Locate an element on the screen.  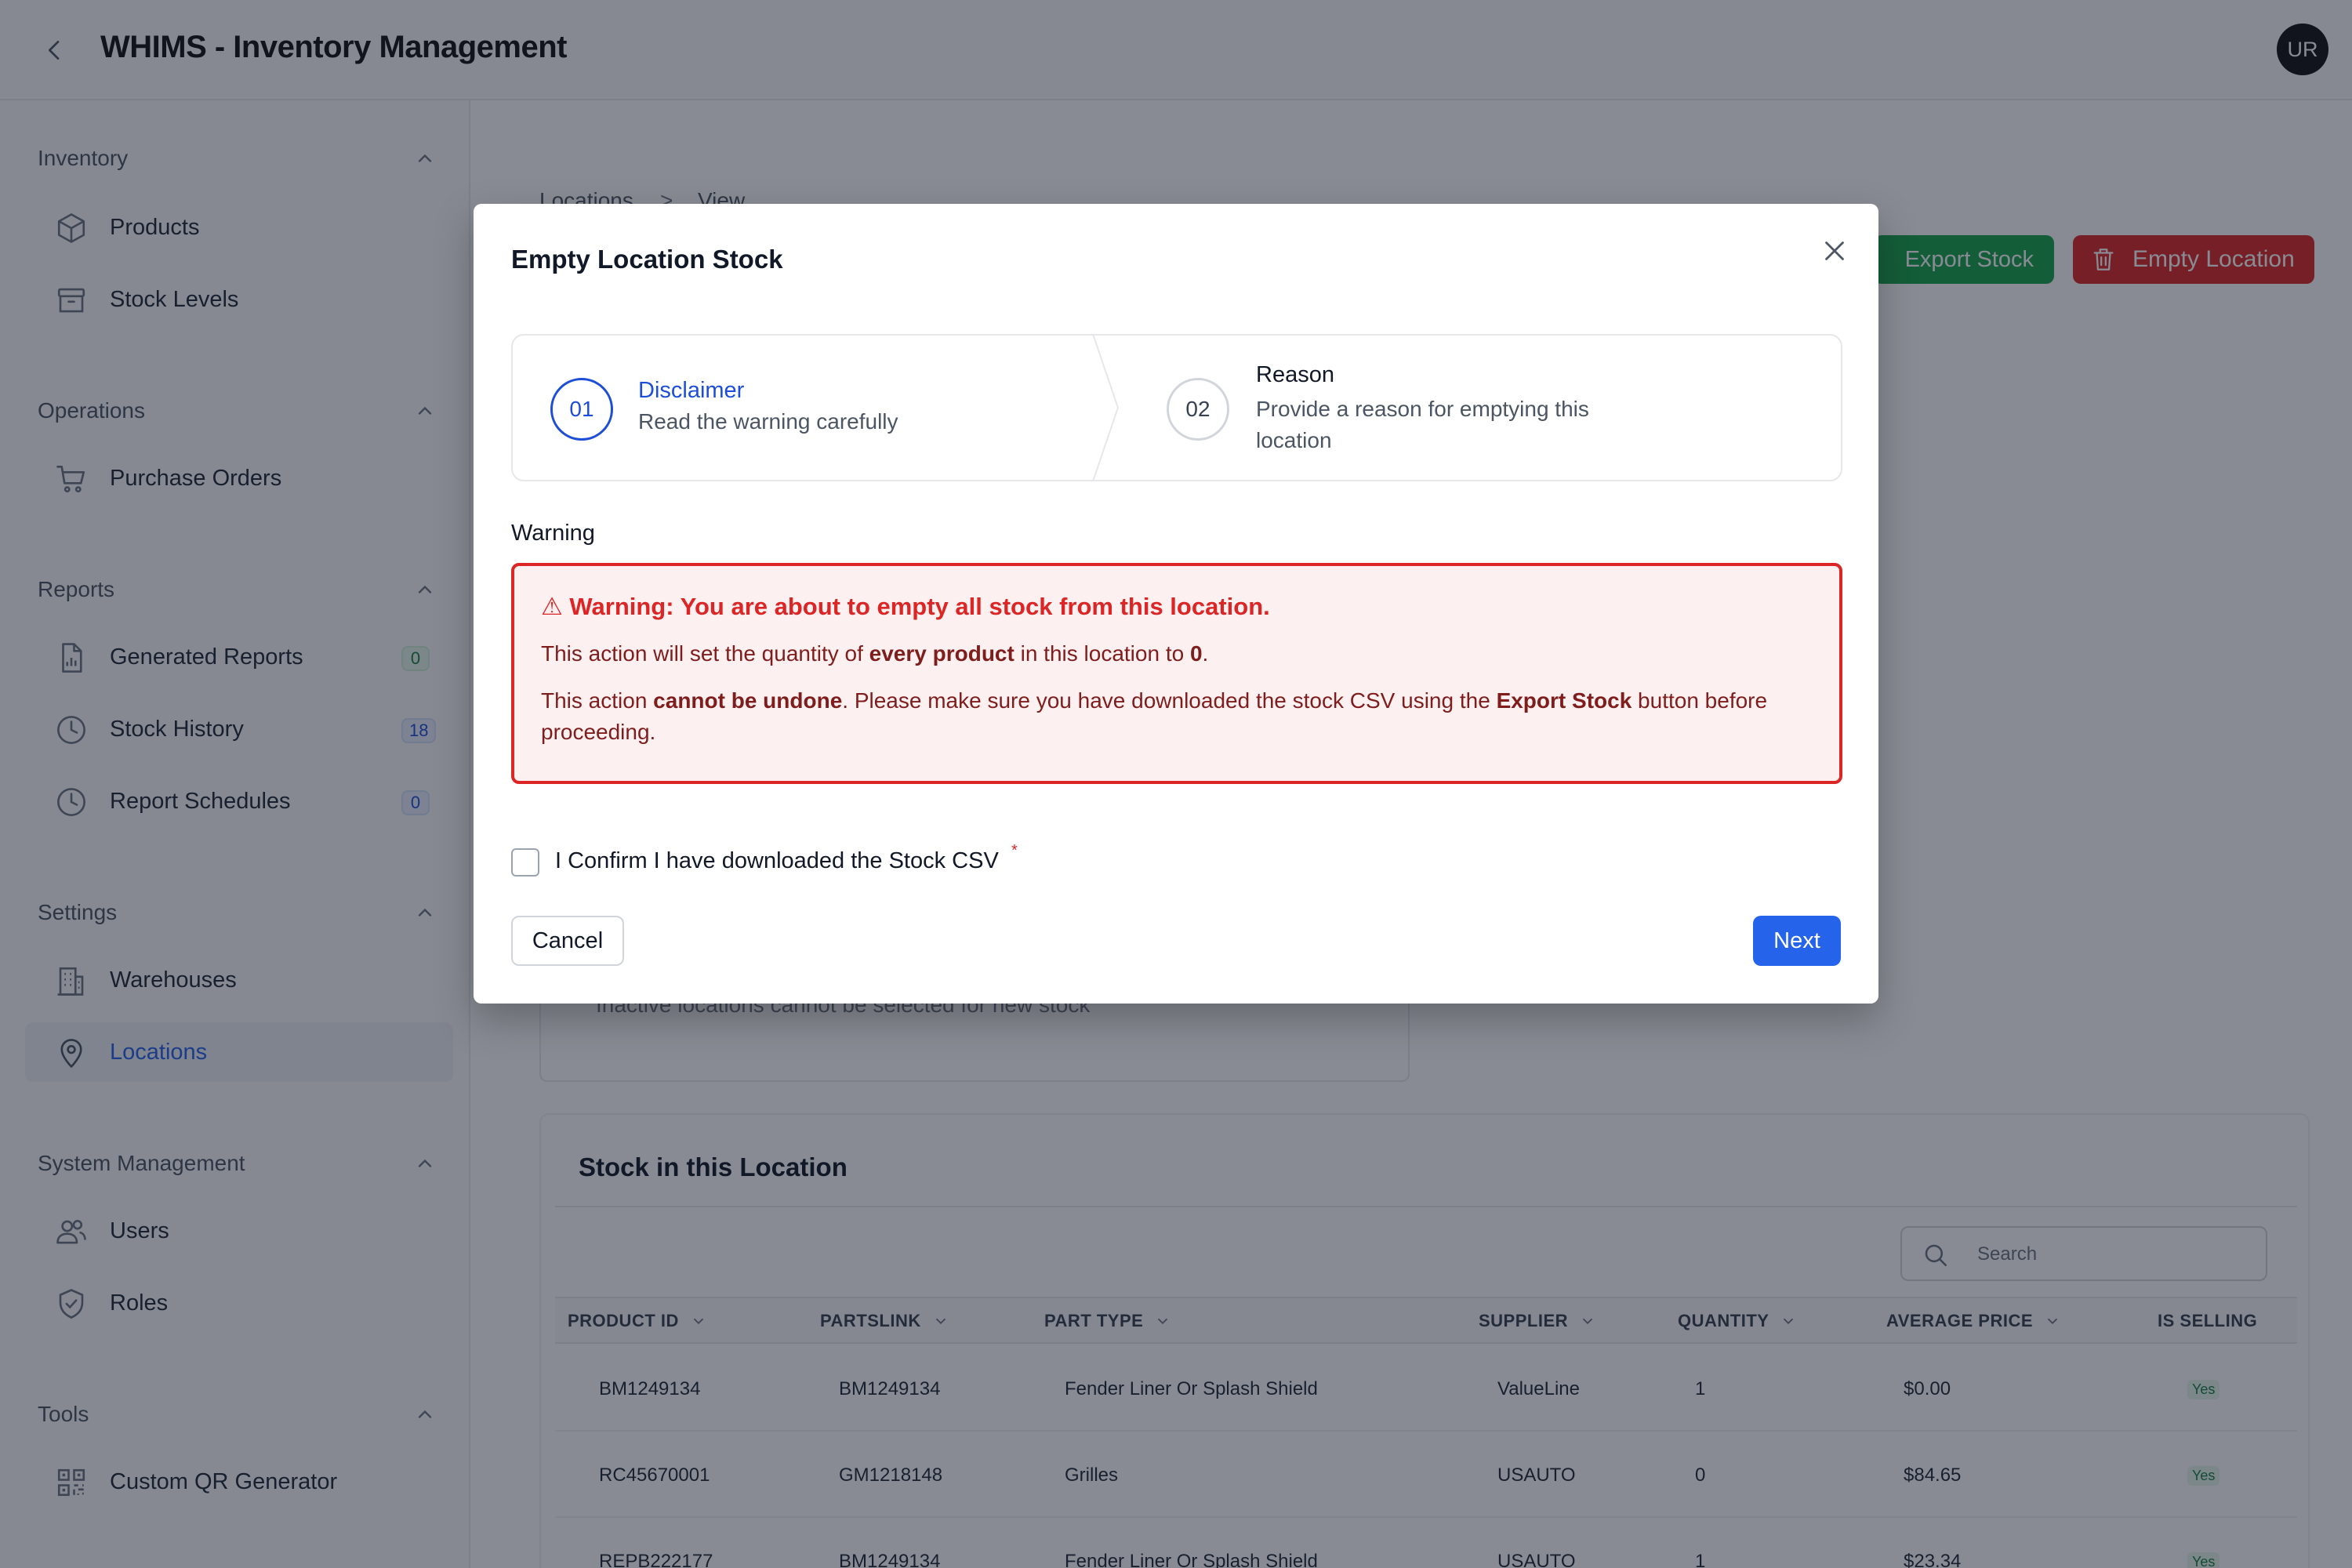
step-title: Disclaimer is located at coordinates (691, 390).